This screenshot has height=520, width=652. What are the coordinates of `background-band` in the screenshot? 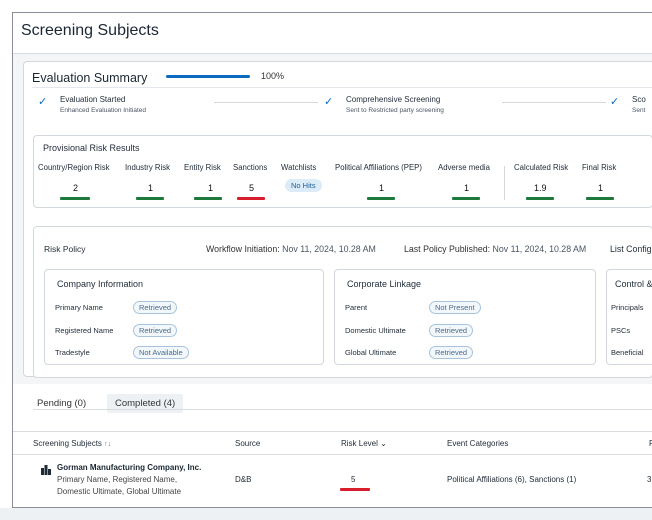 It's located at (326, 514).